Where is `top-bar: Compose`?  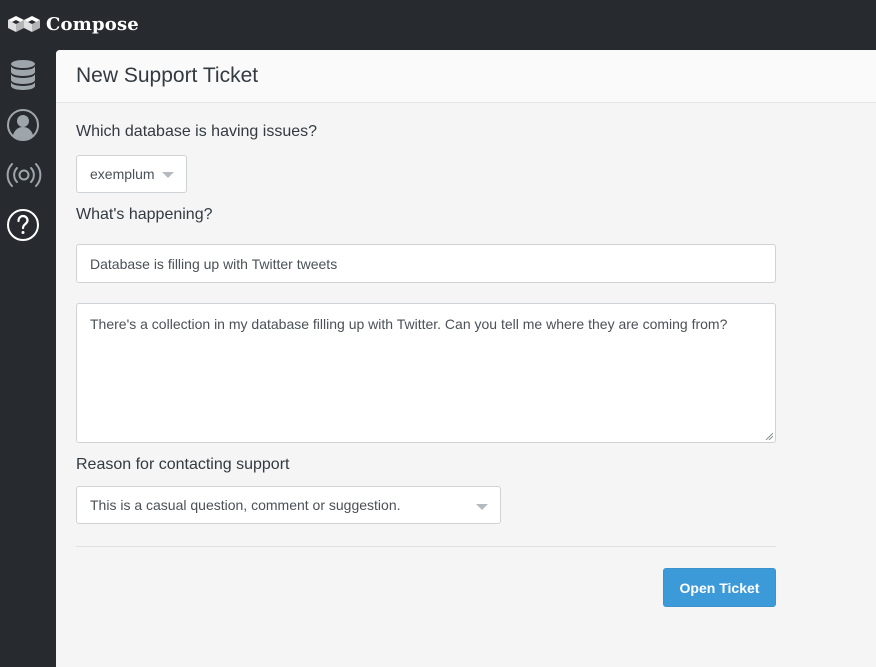 top-bar: Compose is located at coordinates (438, 25).